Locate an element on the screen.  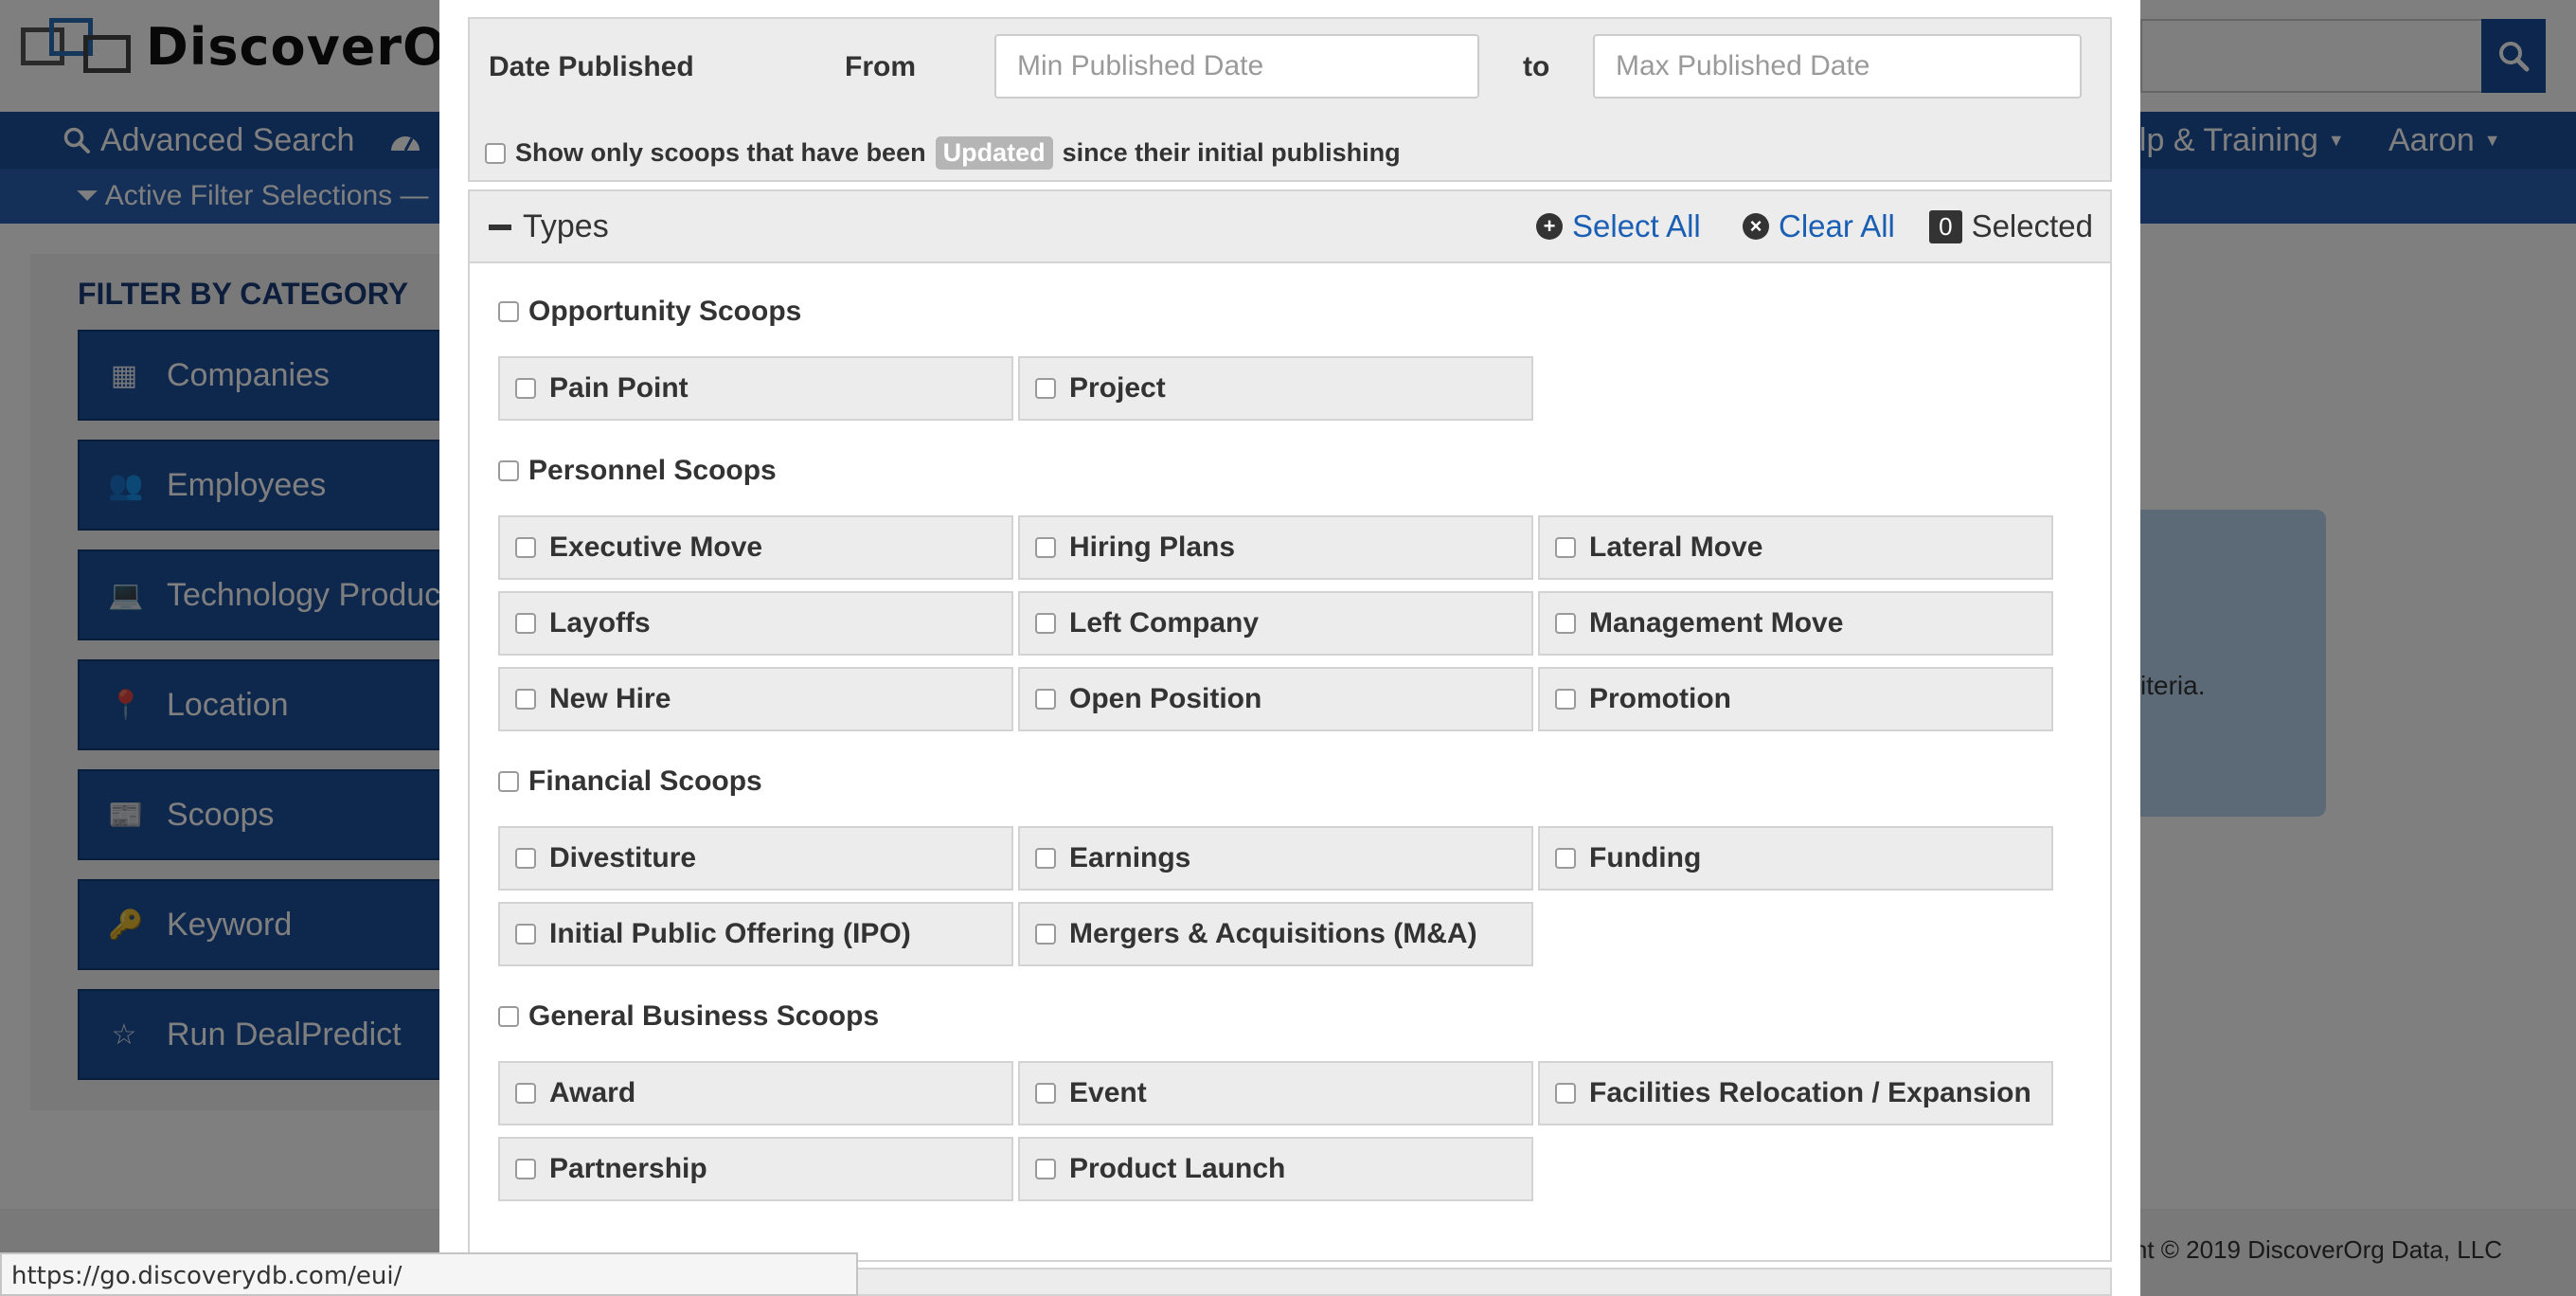
minus-icon is located at coordinates (500, 227).